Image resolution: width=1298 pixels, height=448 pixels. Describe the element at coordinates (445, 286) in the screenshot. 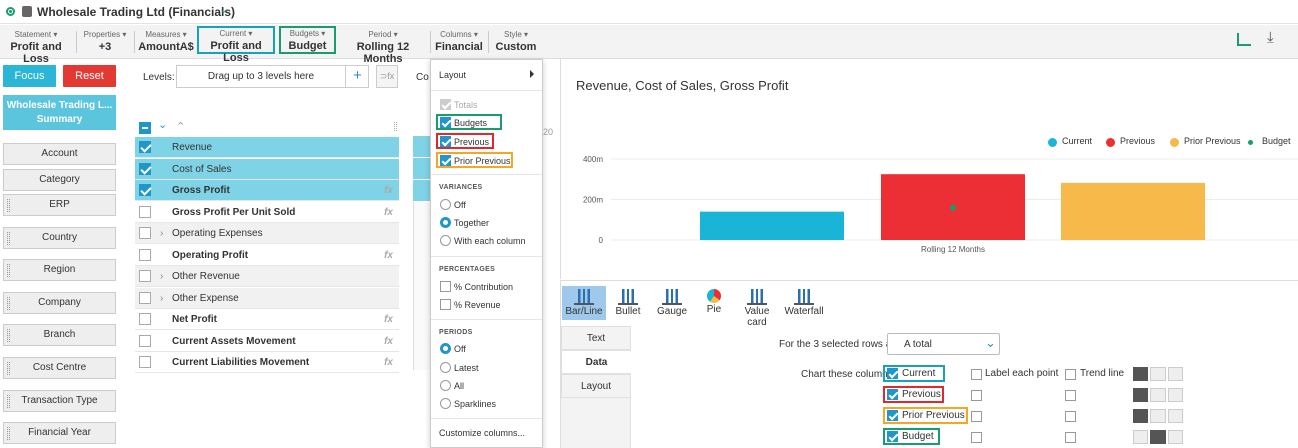

I see `pct-contribution-checkbox` at that location.